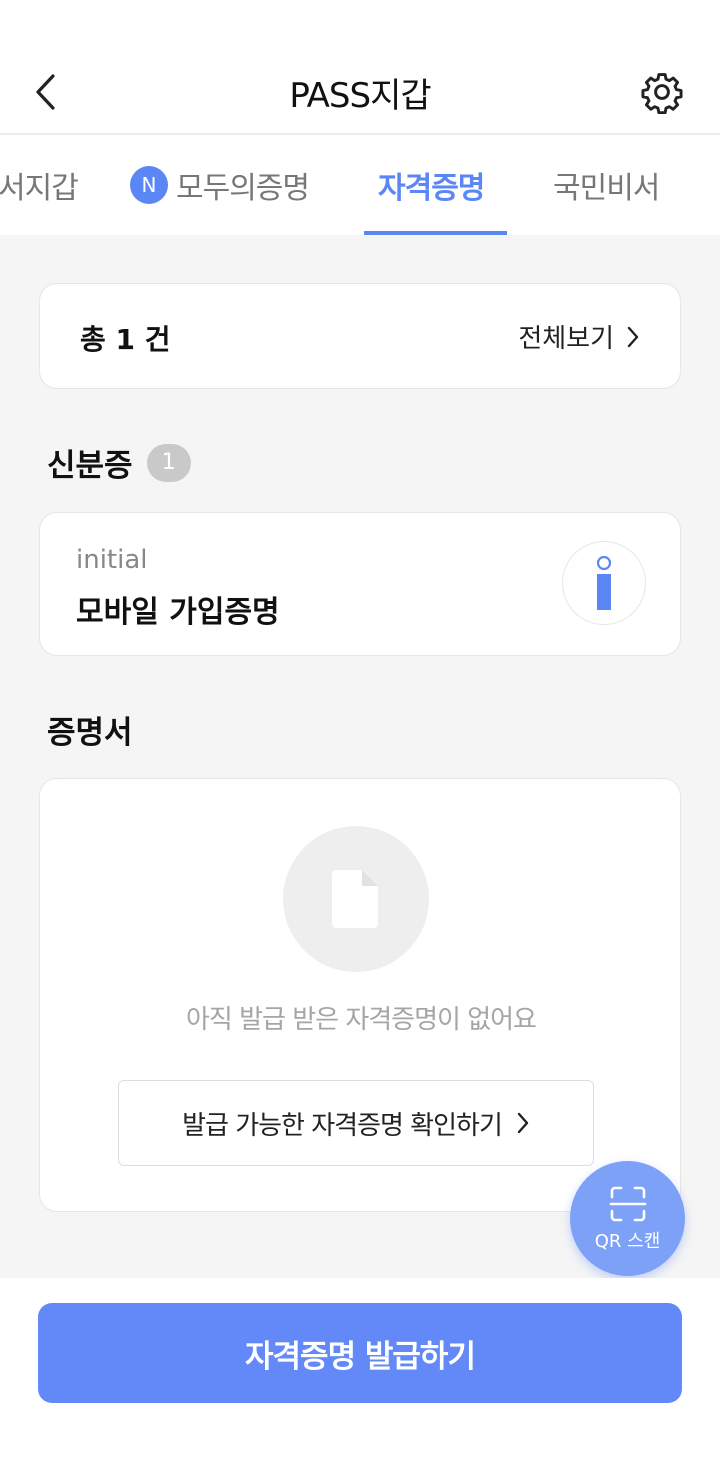  What do you see at coordinates (360, 67) in the screenshot?
I see `app-header: PASS지갑` at bounding box center [360, 67].